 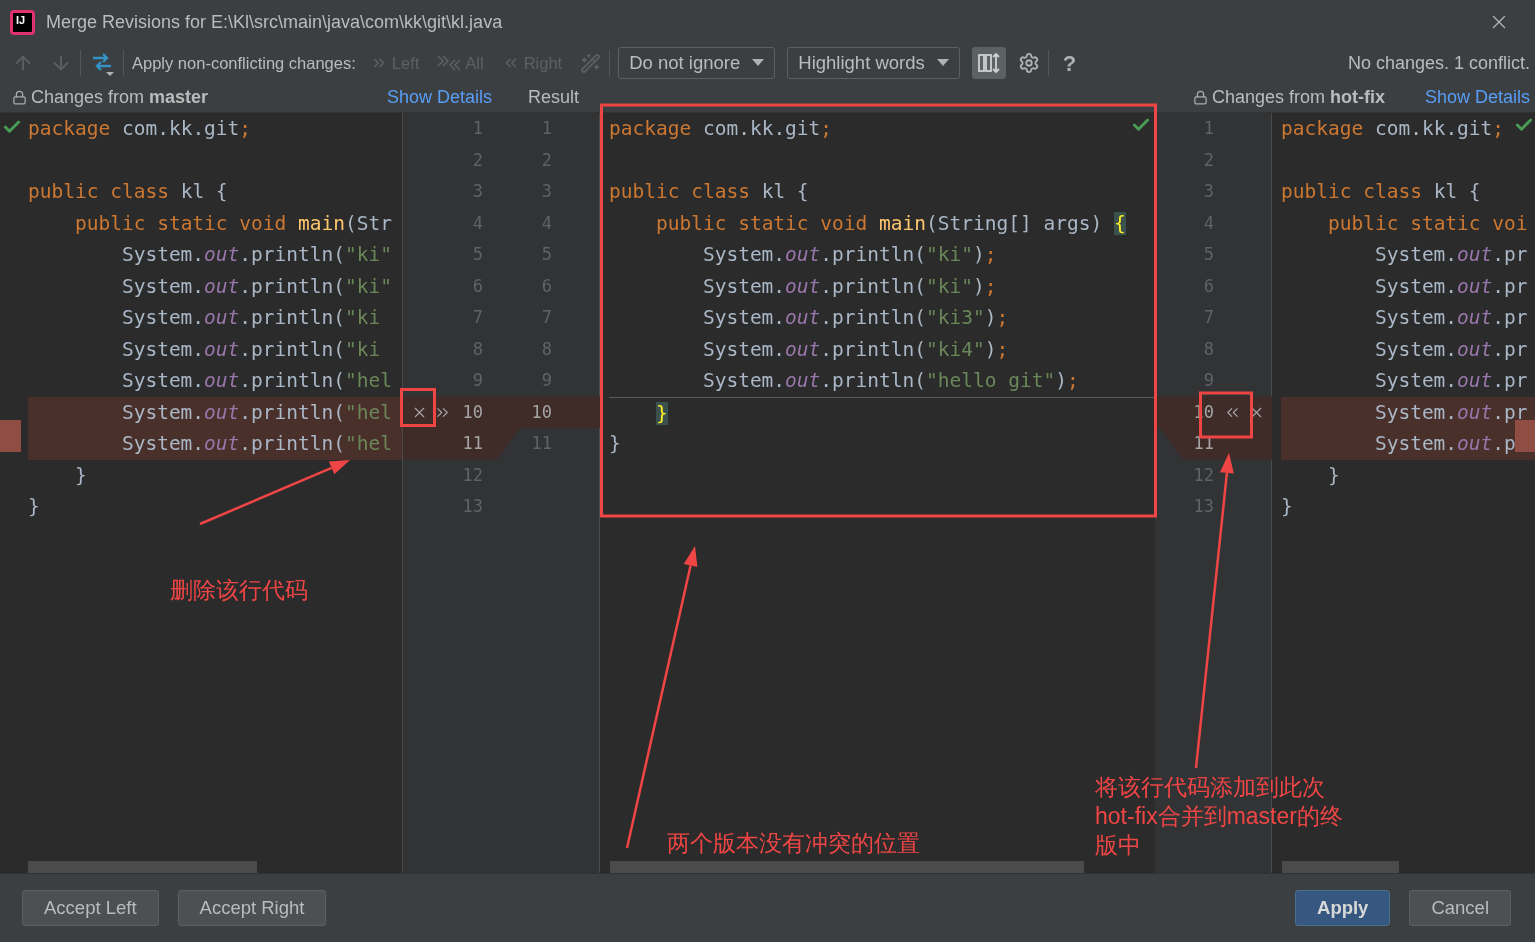 I want to click on dialog-button: Cancel, so click(x=1460, y=908).